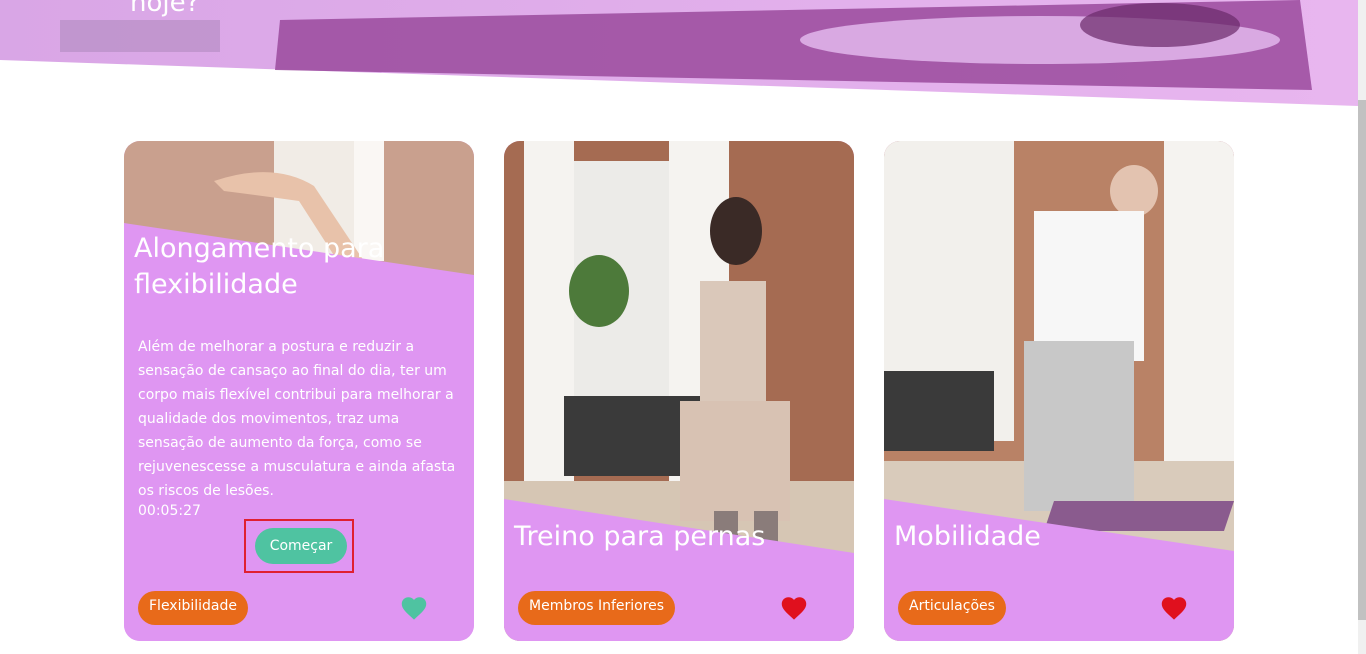 The width and height of the screenshot is (1366, 654). Describe the element at coordinates (952, 608) in the screenshot. I see `category-tag: Articulações` at that location.